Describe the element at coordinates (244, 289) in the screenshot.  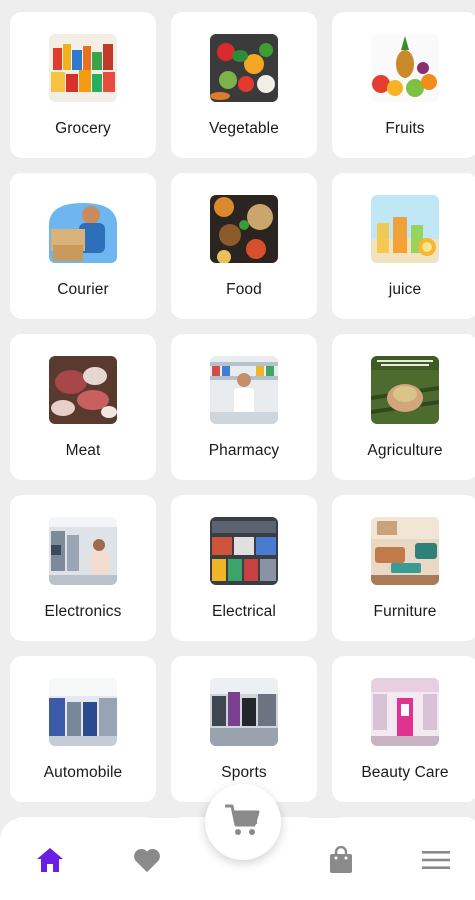
I see `category-label: Food` at that location.